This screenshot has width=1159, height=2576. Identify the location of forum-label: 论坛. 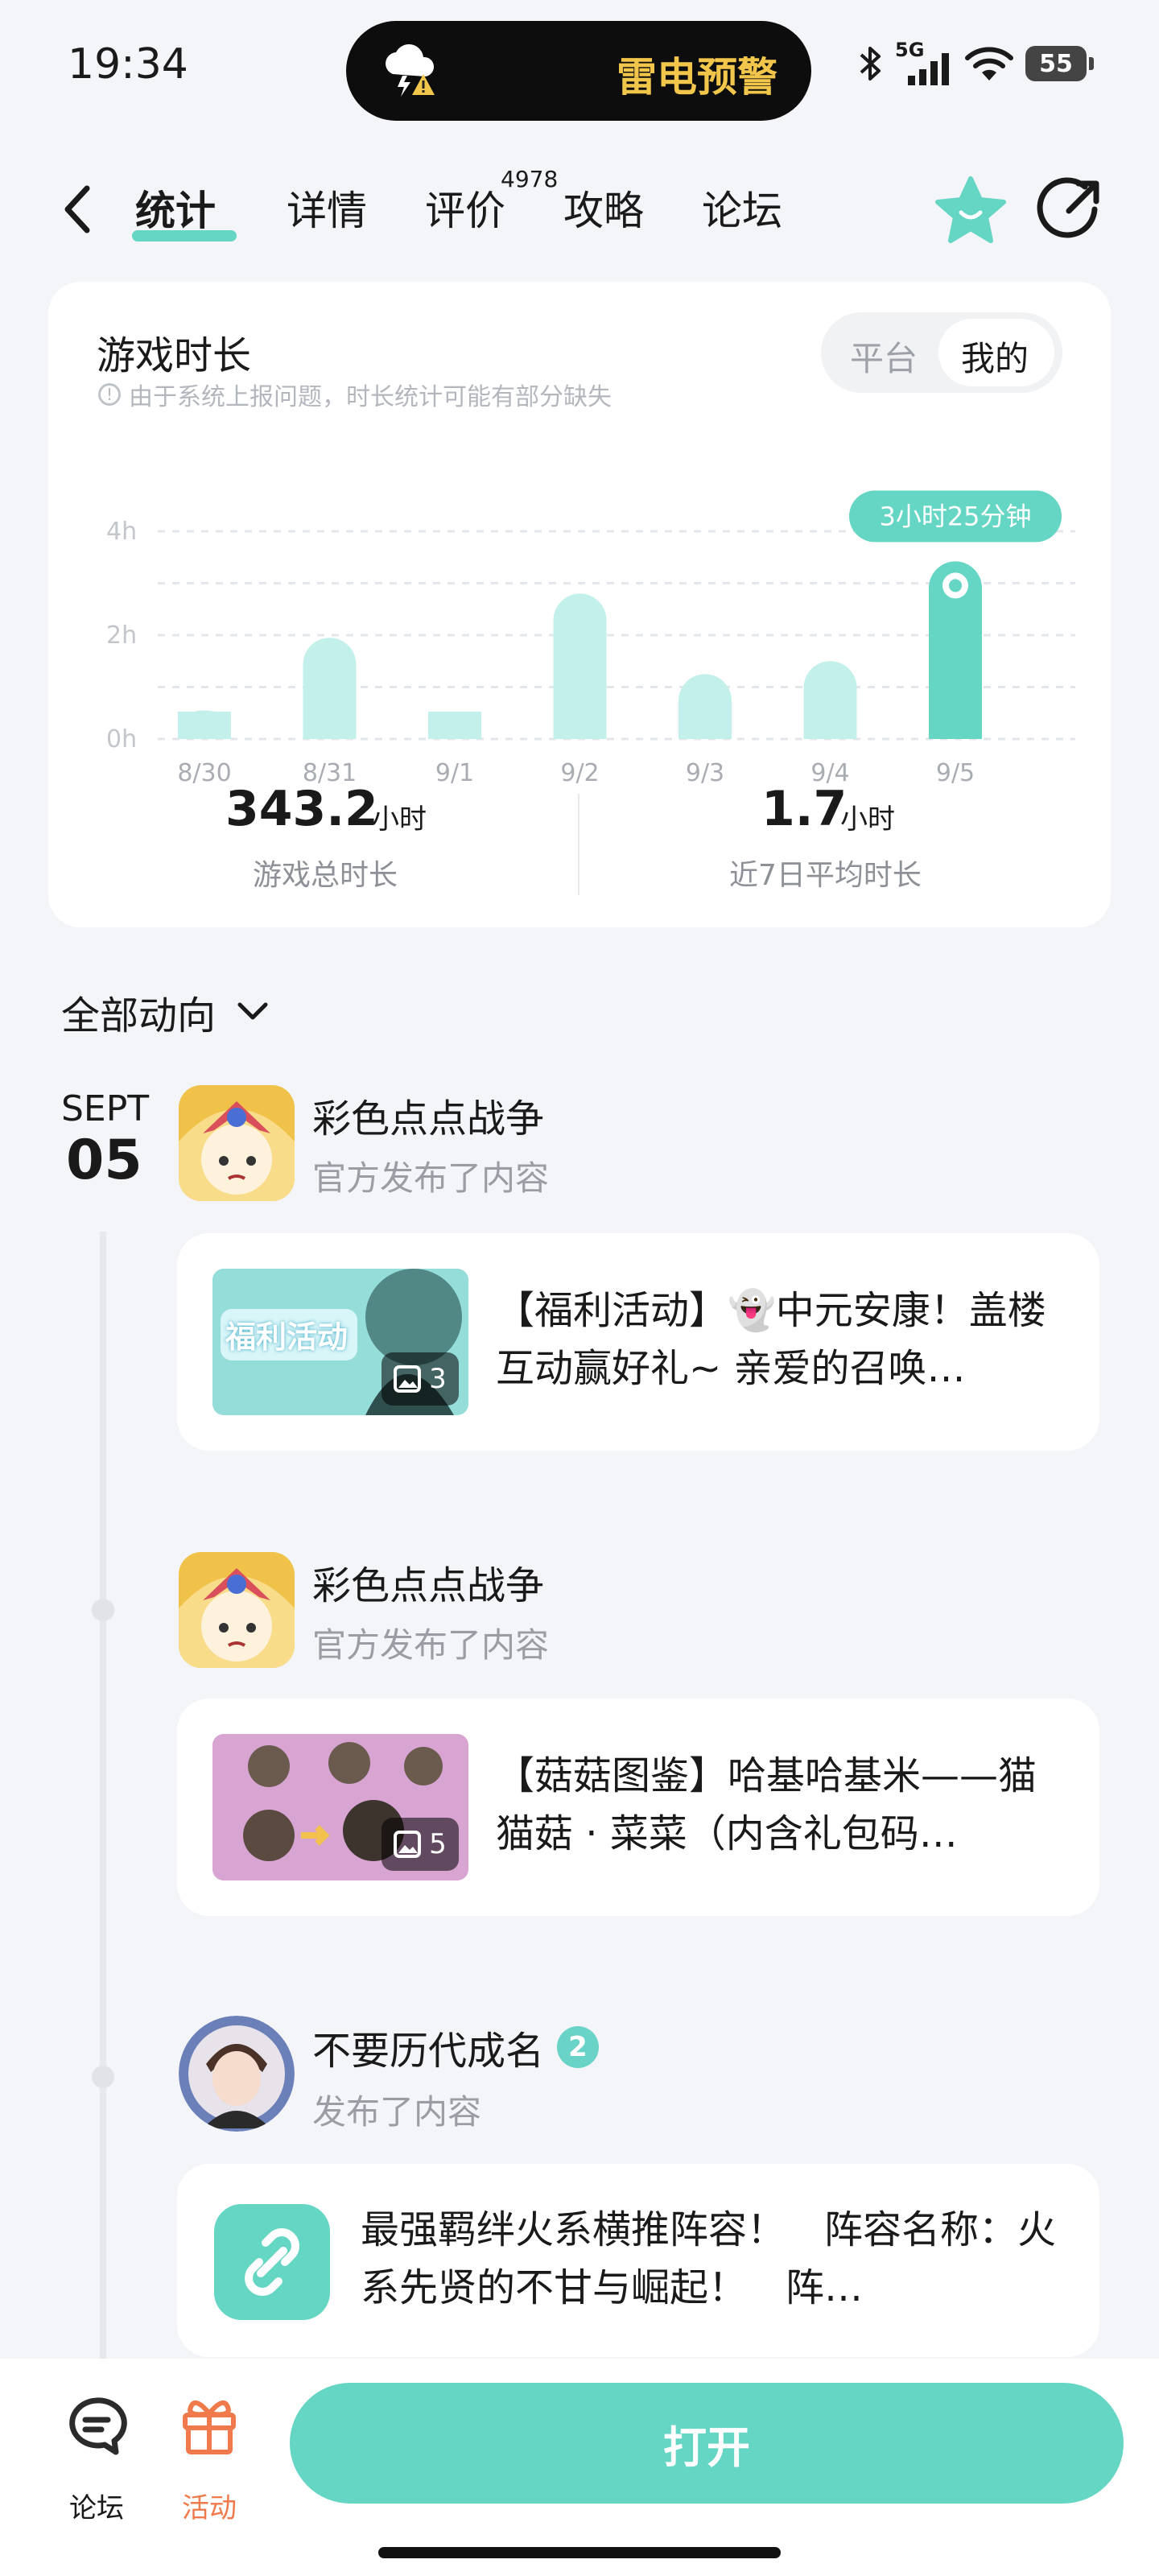
(96, 2508).